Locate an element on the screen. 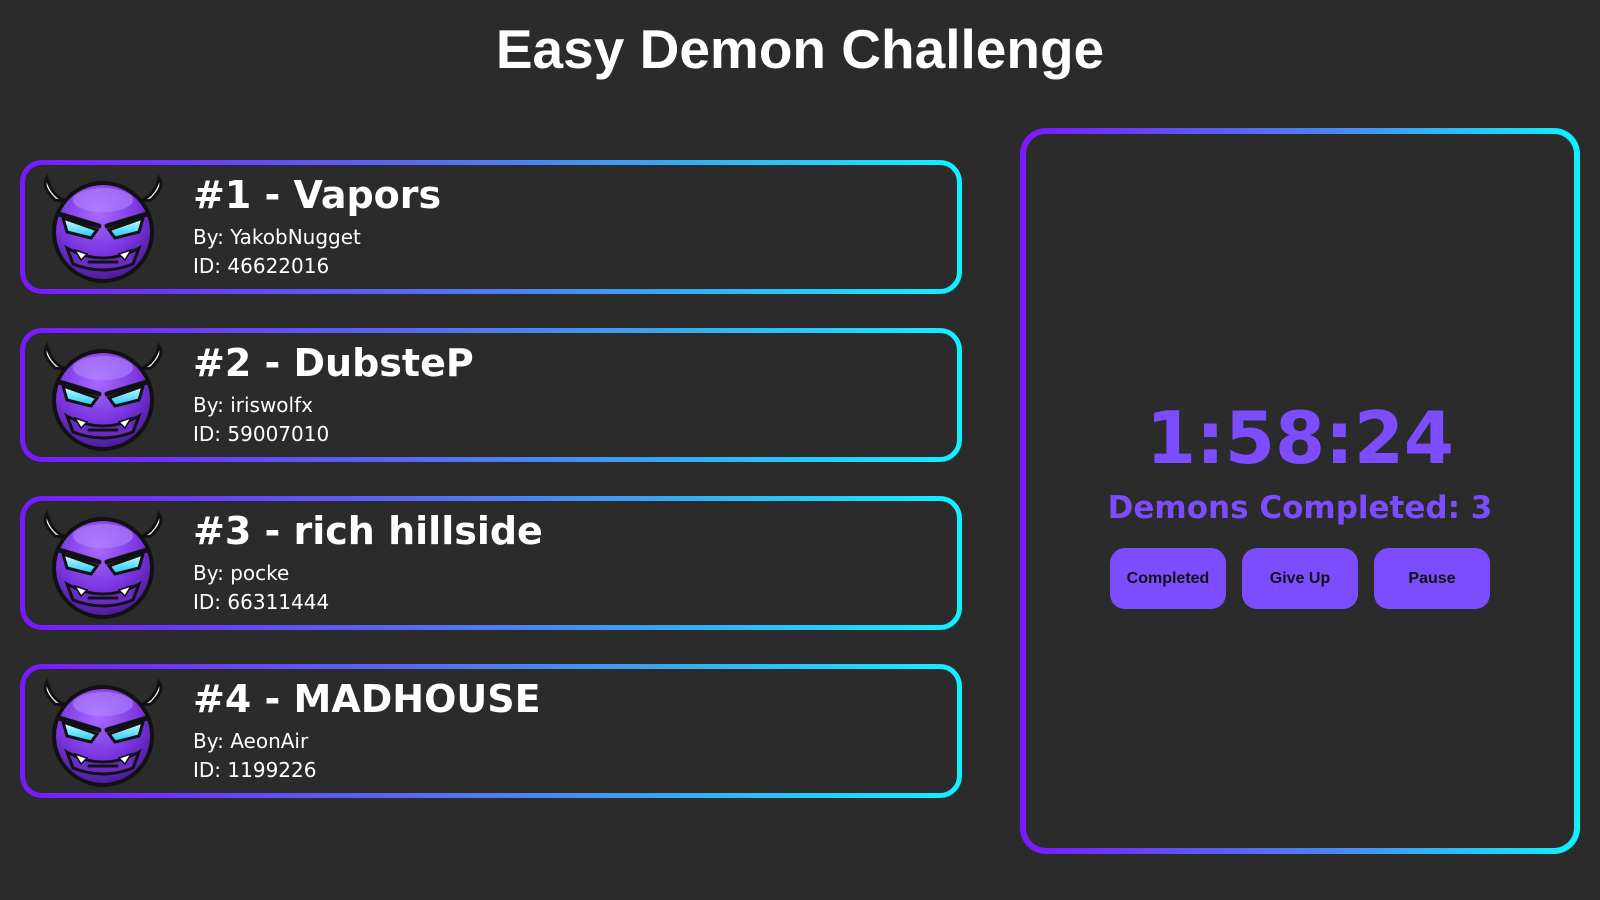 This screenshot has width=1600, height=900. level-card-body: #4 - MADHOUSE By: AeonAir ID: 1199226 is located at coordinates (491, 731).